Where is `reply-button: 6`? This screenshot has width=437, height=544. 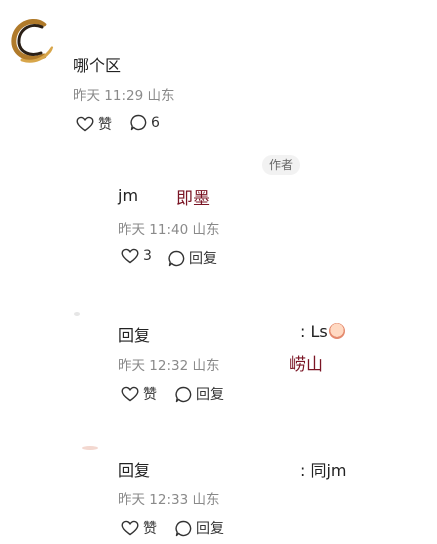 reply-button: 6 is located at coordinates (145, 122).